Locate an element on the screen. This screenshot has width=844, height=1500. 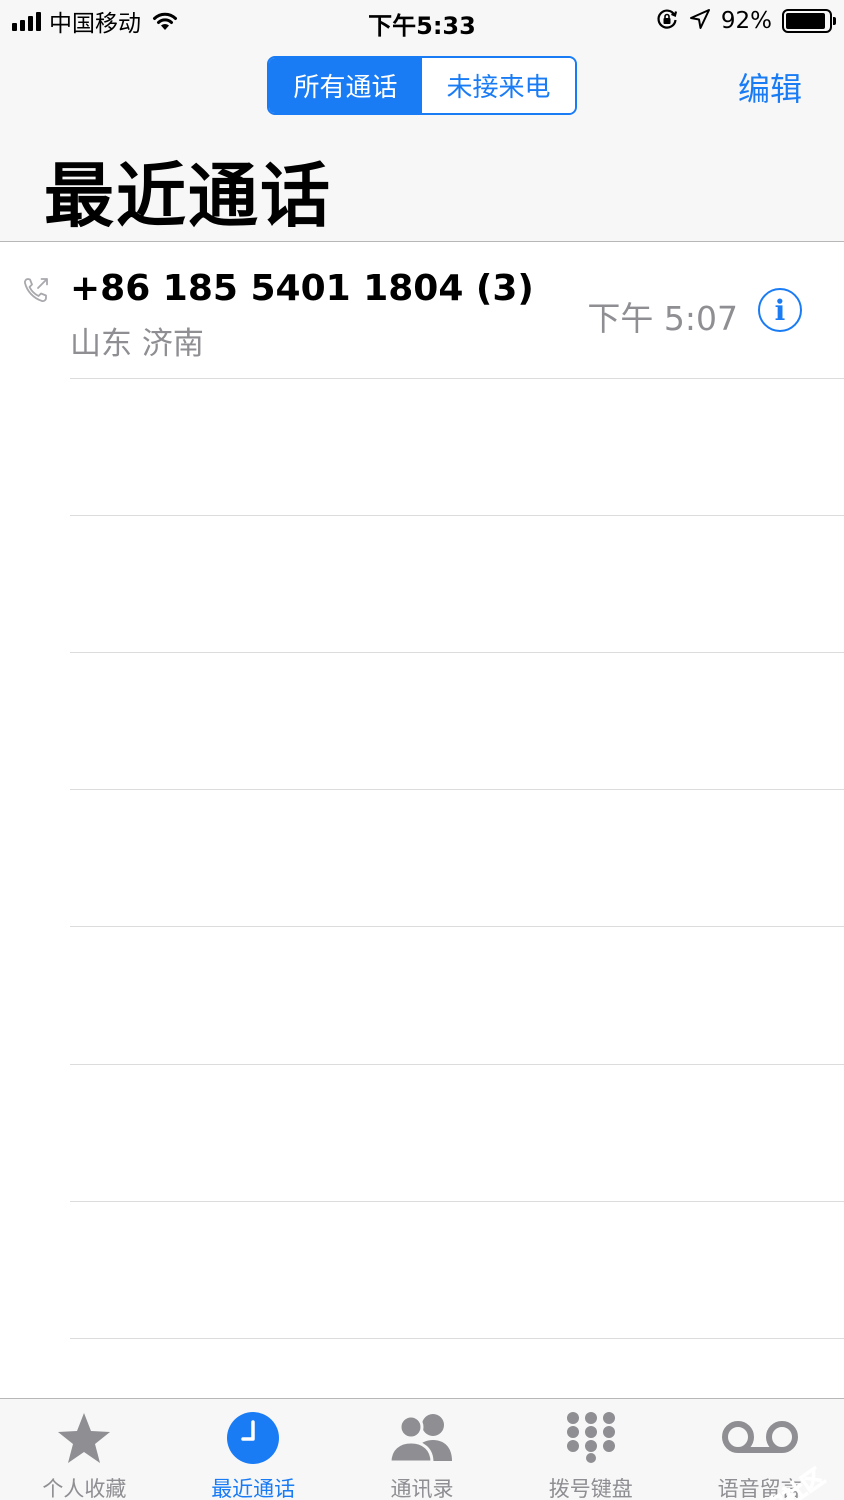
info-icon: i is located at coordinates (780, 310).